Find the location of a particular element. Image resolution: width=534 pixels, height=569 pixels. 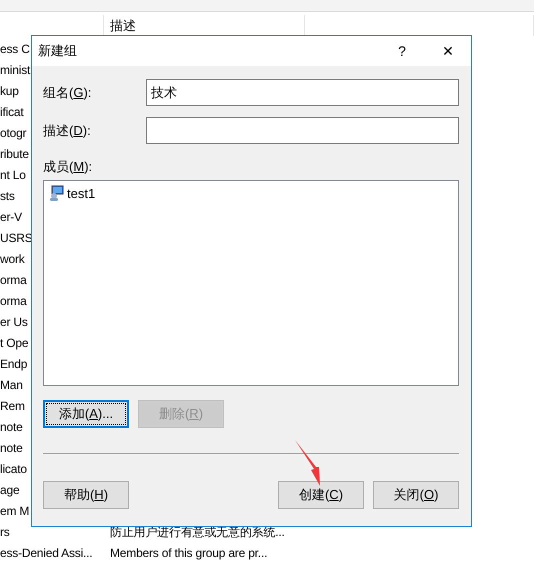

group-name: Endp is located at coordinates (14, 364).